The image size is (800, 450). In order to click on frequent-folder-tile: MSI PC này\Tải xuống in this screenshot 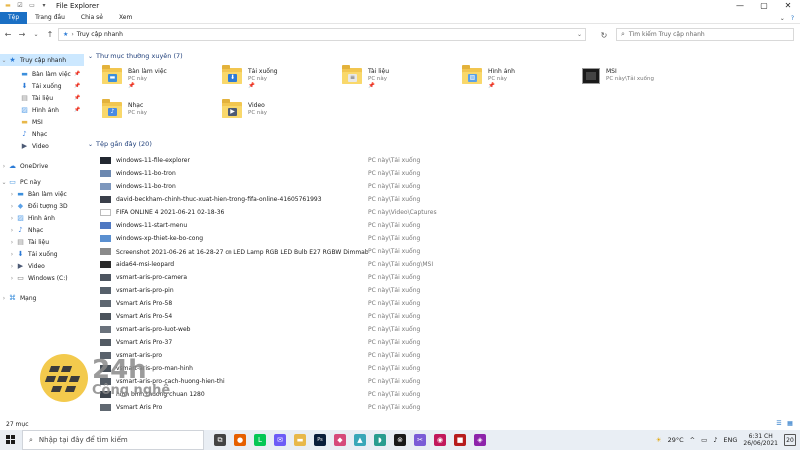, I will do `click(635, 86)`.